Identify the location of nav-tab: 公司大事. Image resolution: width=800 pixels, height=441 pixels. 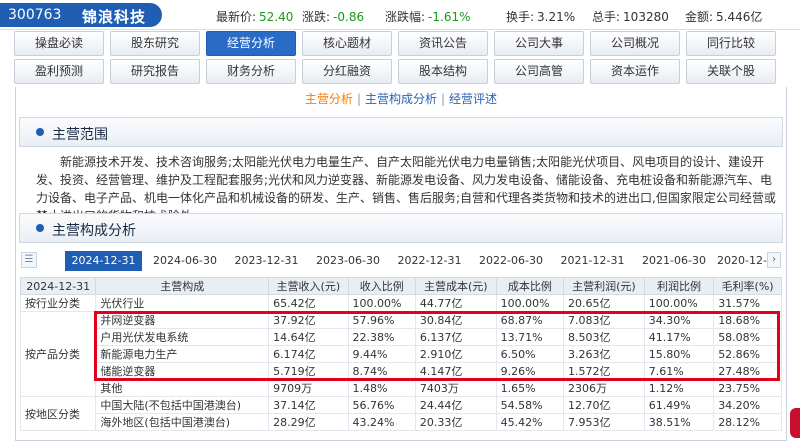
(539, 43).